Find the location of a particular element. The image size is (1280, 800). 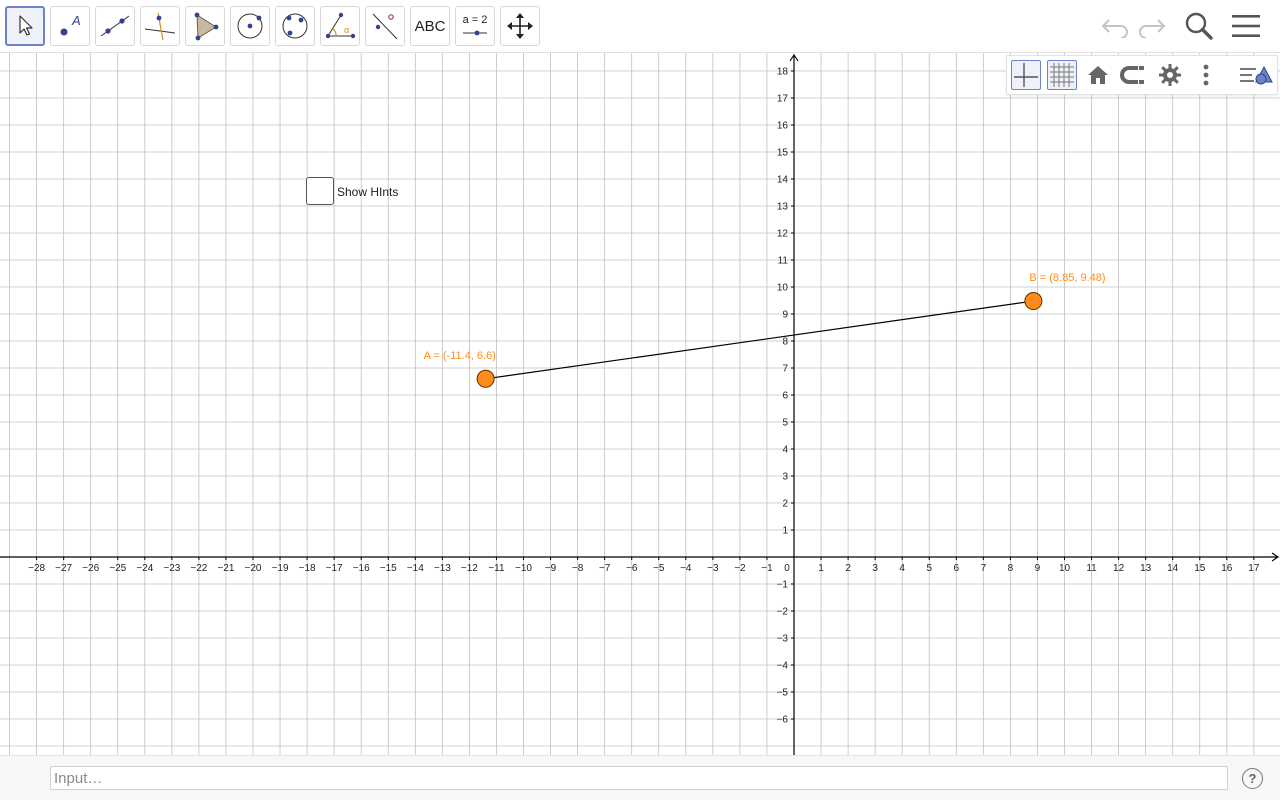

circle-three-points-tool-button is located at coordinates (295, 26).